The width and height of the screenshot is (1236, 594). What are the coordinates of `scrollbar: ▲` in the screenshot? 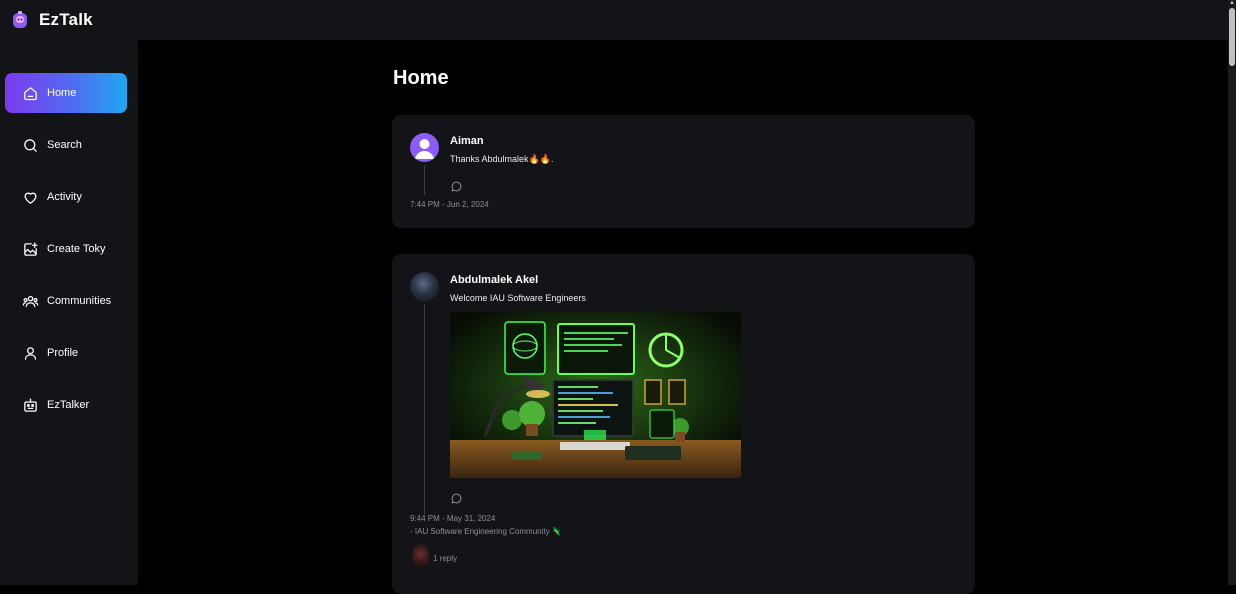 It's located at (1232, 292).